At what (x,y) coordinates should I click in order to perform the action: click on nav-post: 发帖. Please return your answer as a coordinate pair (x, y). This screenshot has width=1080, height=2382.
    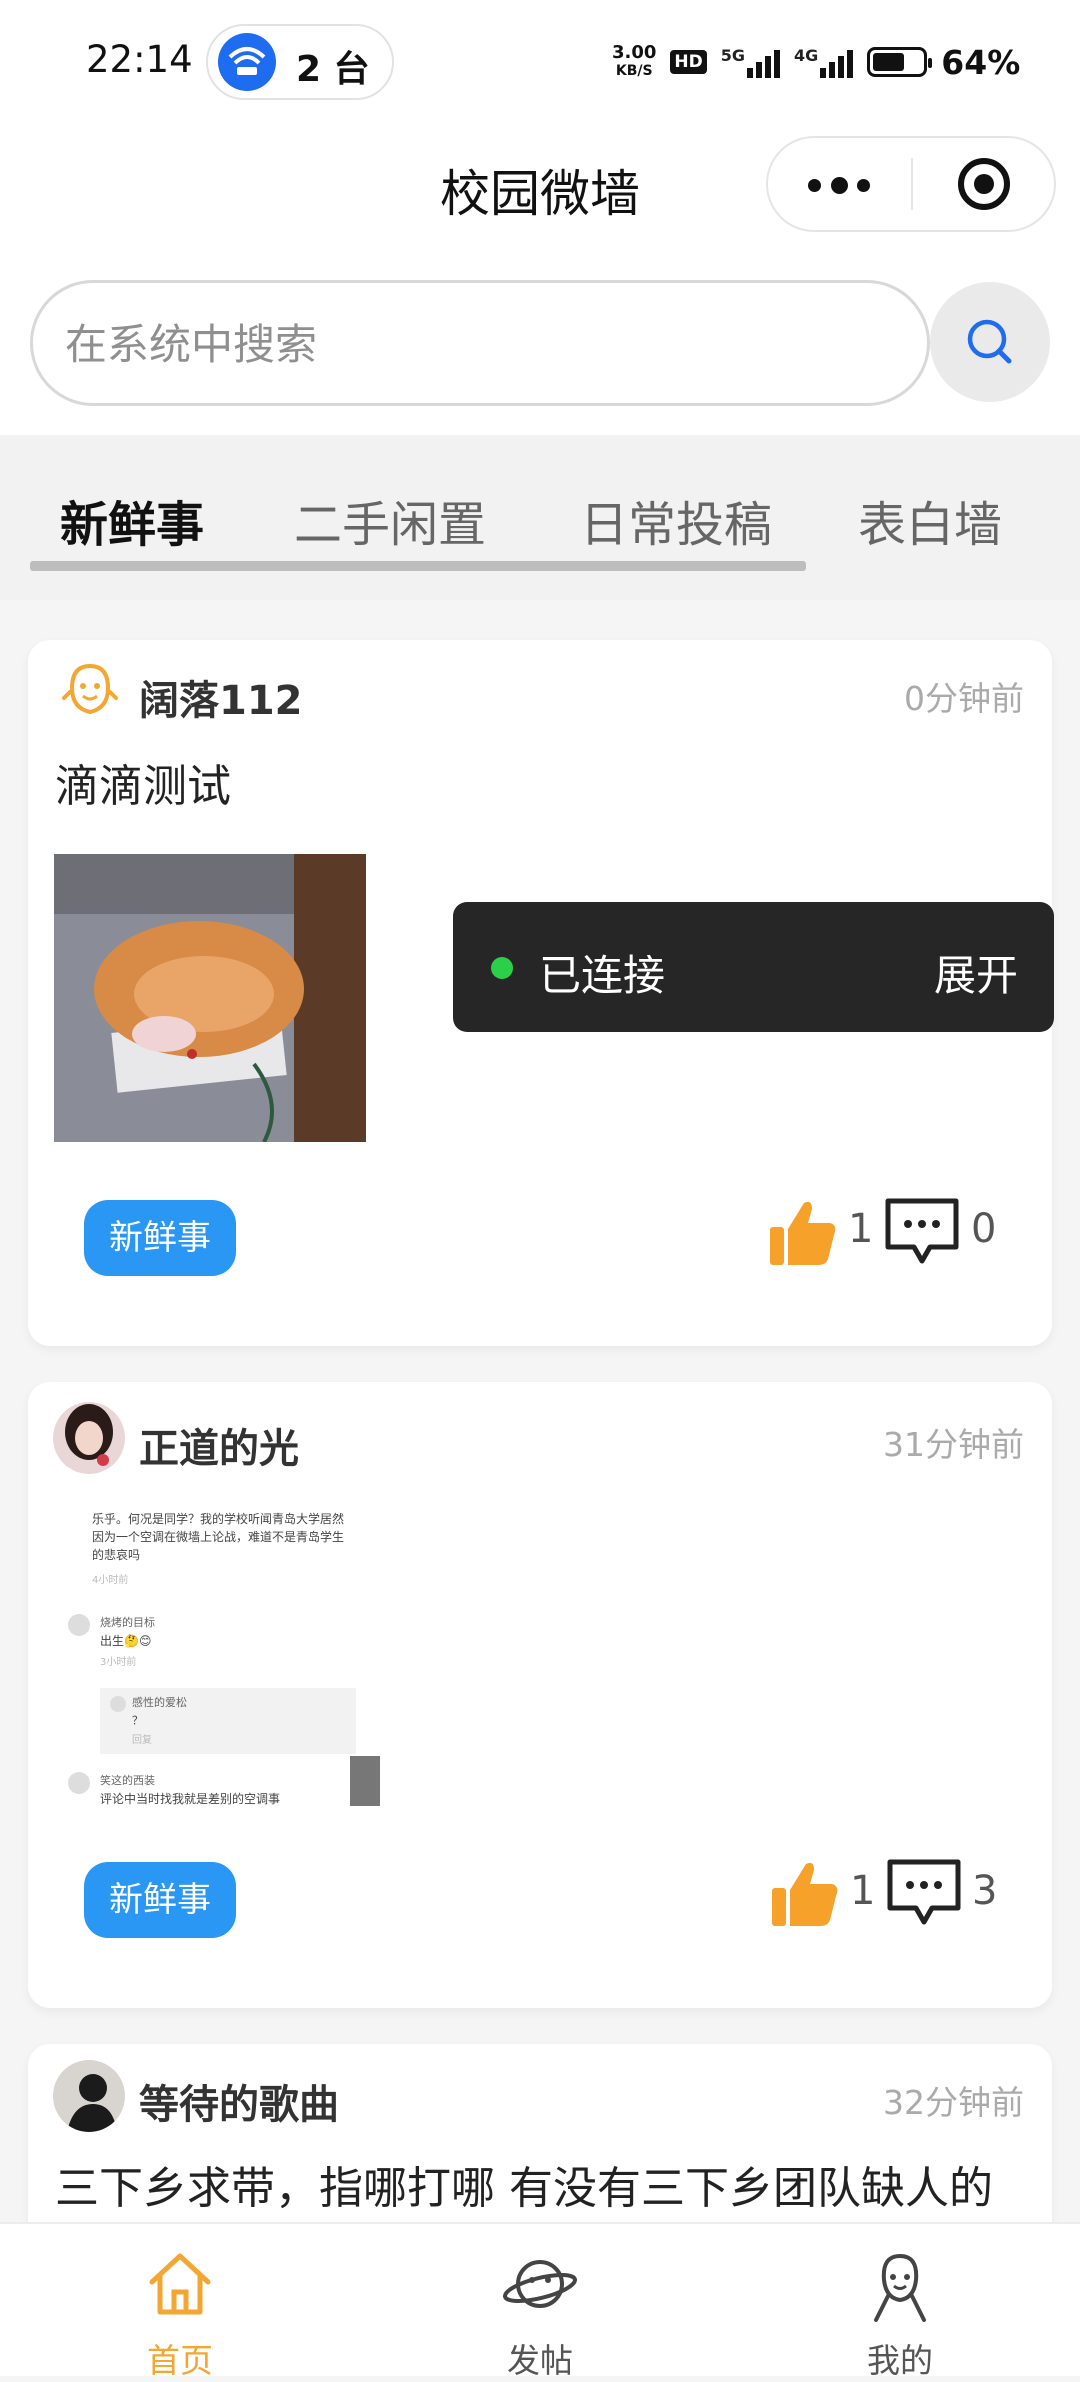
    Looking at the image, I should click on (540, 2302).